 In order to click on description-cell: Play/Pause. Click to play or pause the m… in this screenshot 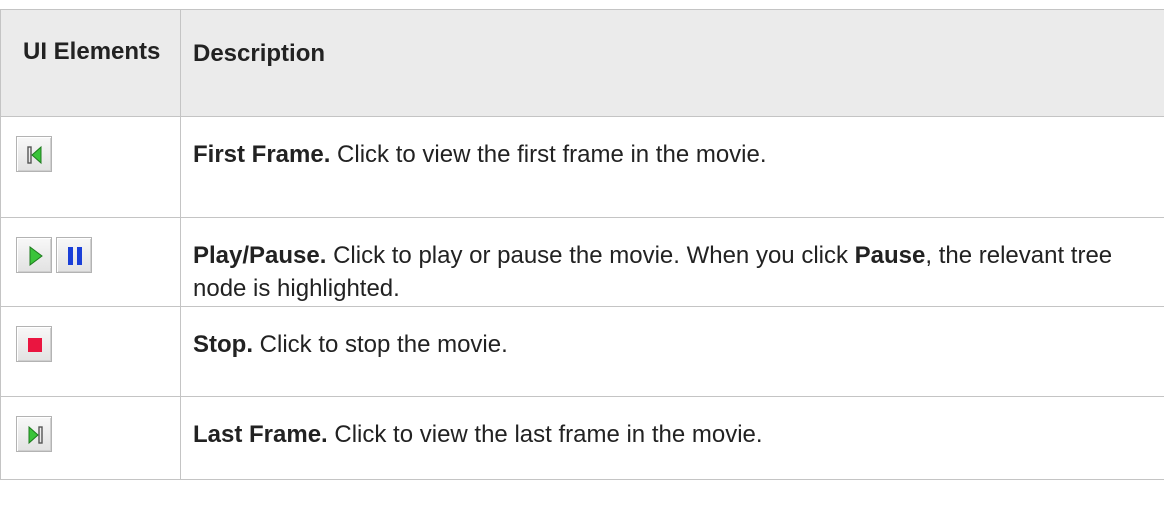, I will do `click(672, 262)`.